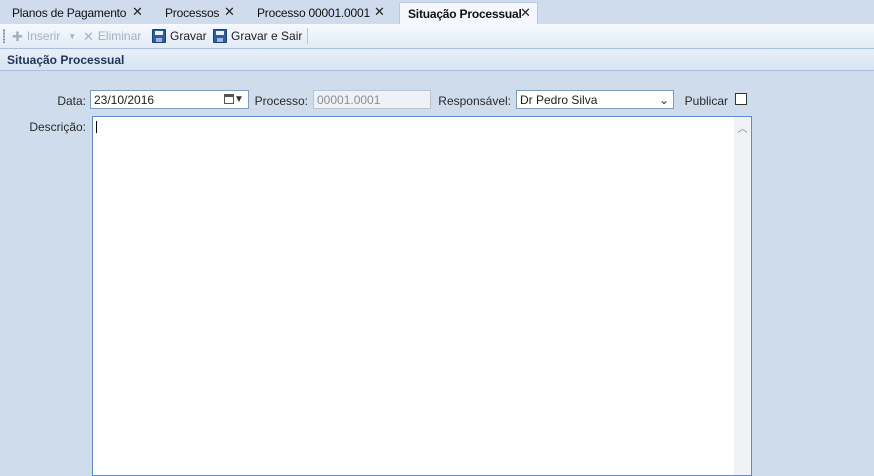  I want to click on tab-label: Planos de Pagamento, so click(69, 13).